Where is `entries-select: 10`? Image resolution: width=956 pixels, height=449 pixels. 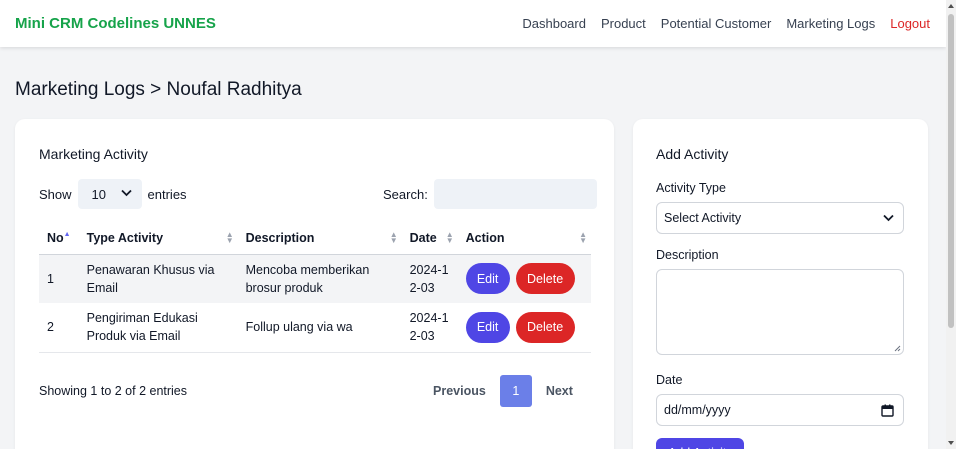 entries-select: 10 is located at coordinates (109, 194).